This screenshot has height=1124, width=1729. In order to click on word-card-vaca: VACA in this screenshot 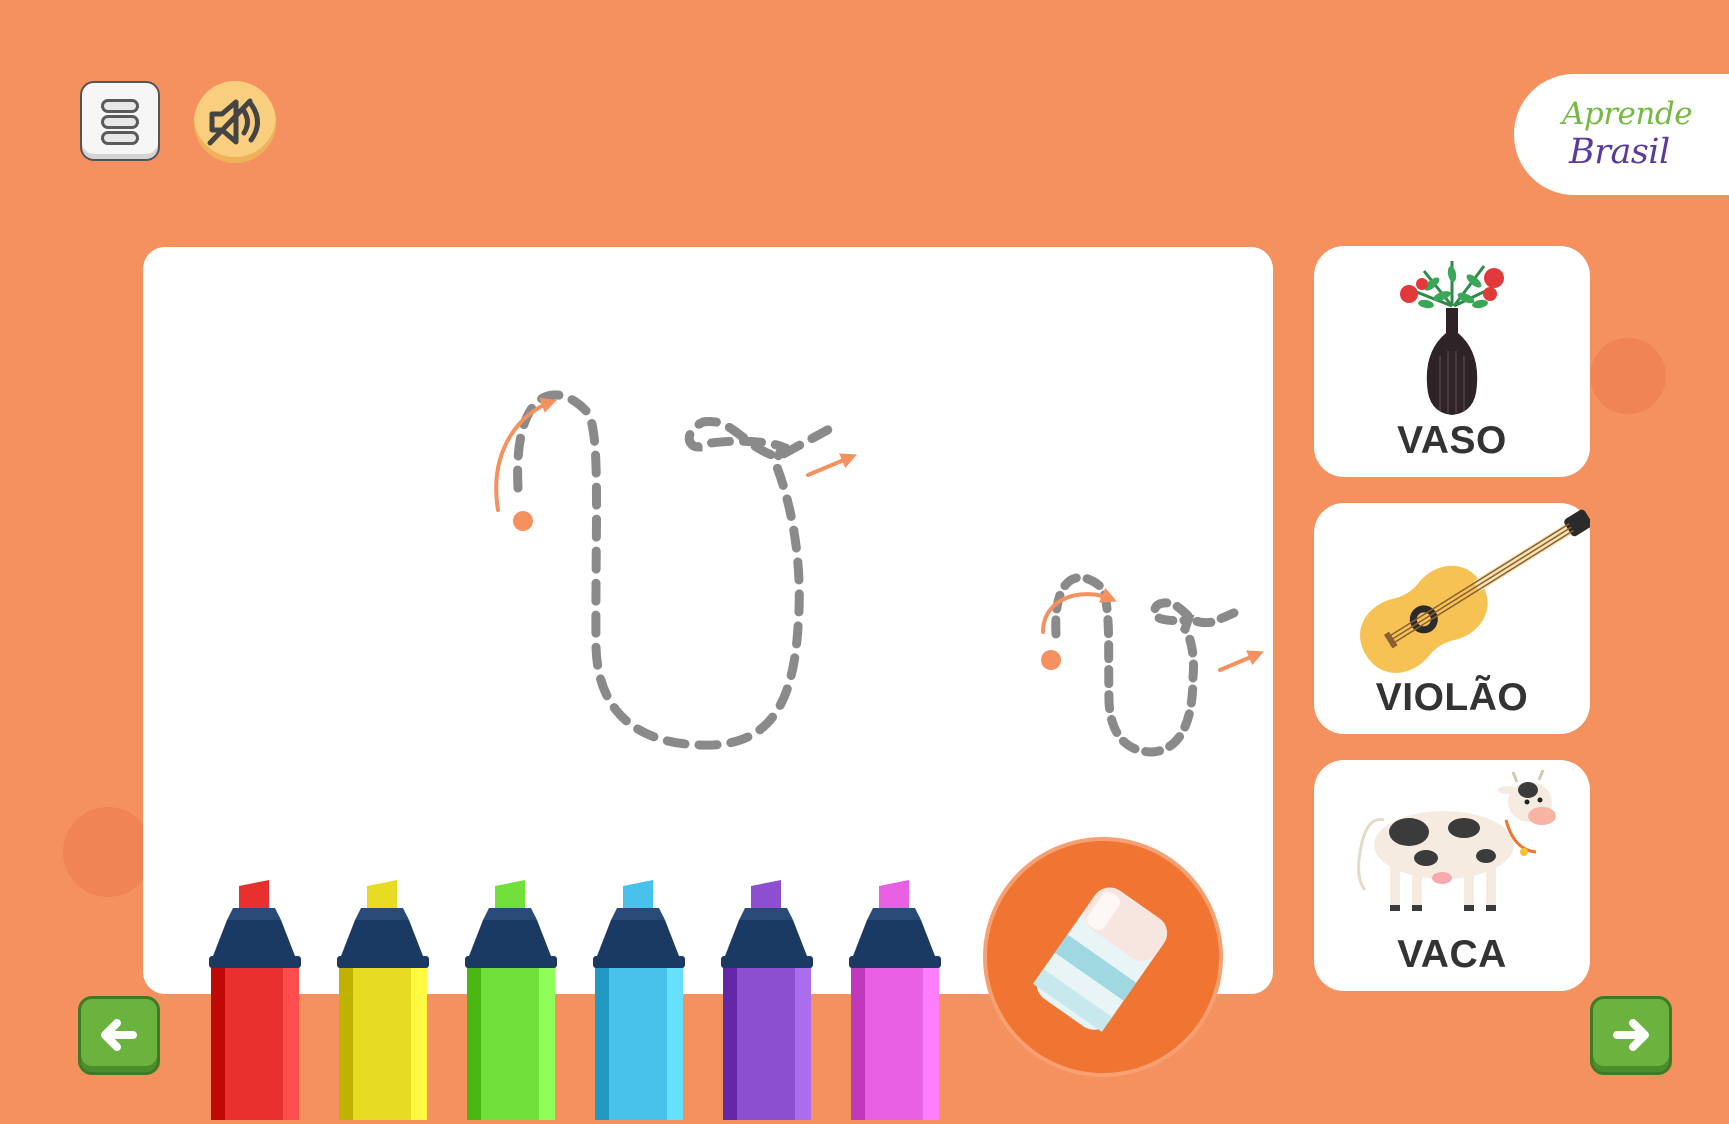, I will do `click(1452, 875)`.